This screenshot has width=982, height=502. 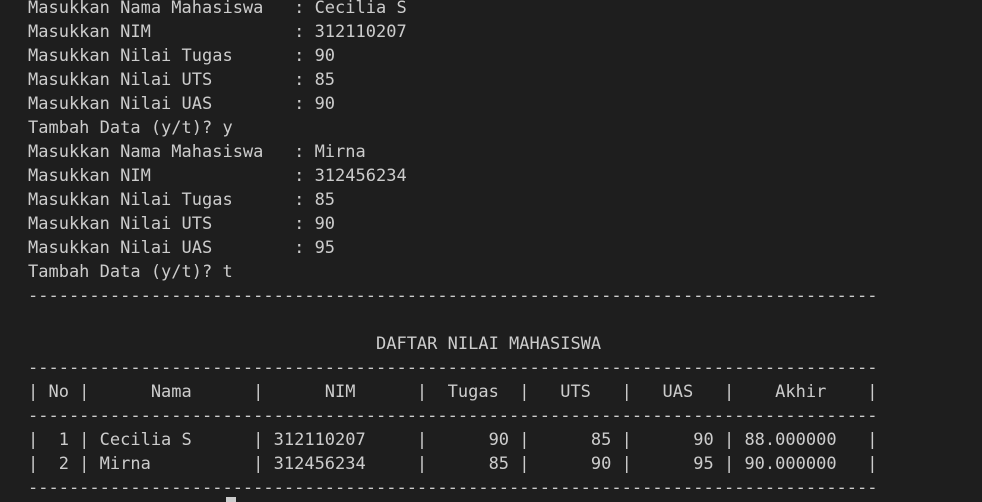 I want to click on prompt-line-tugas-2: Masukkan Nilai Tugas : 85, so click(x=182, y=200).